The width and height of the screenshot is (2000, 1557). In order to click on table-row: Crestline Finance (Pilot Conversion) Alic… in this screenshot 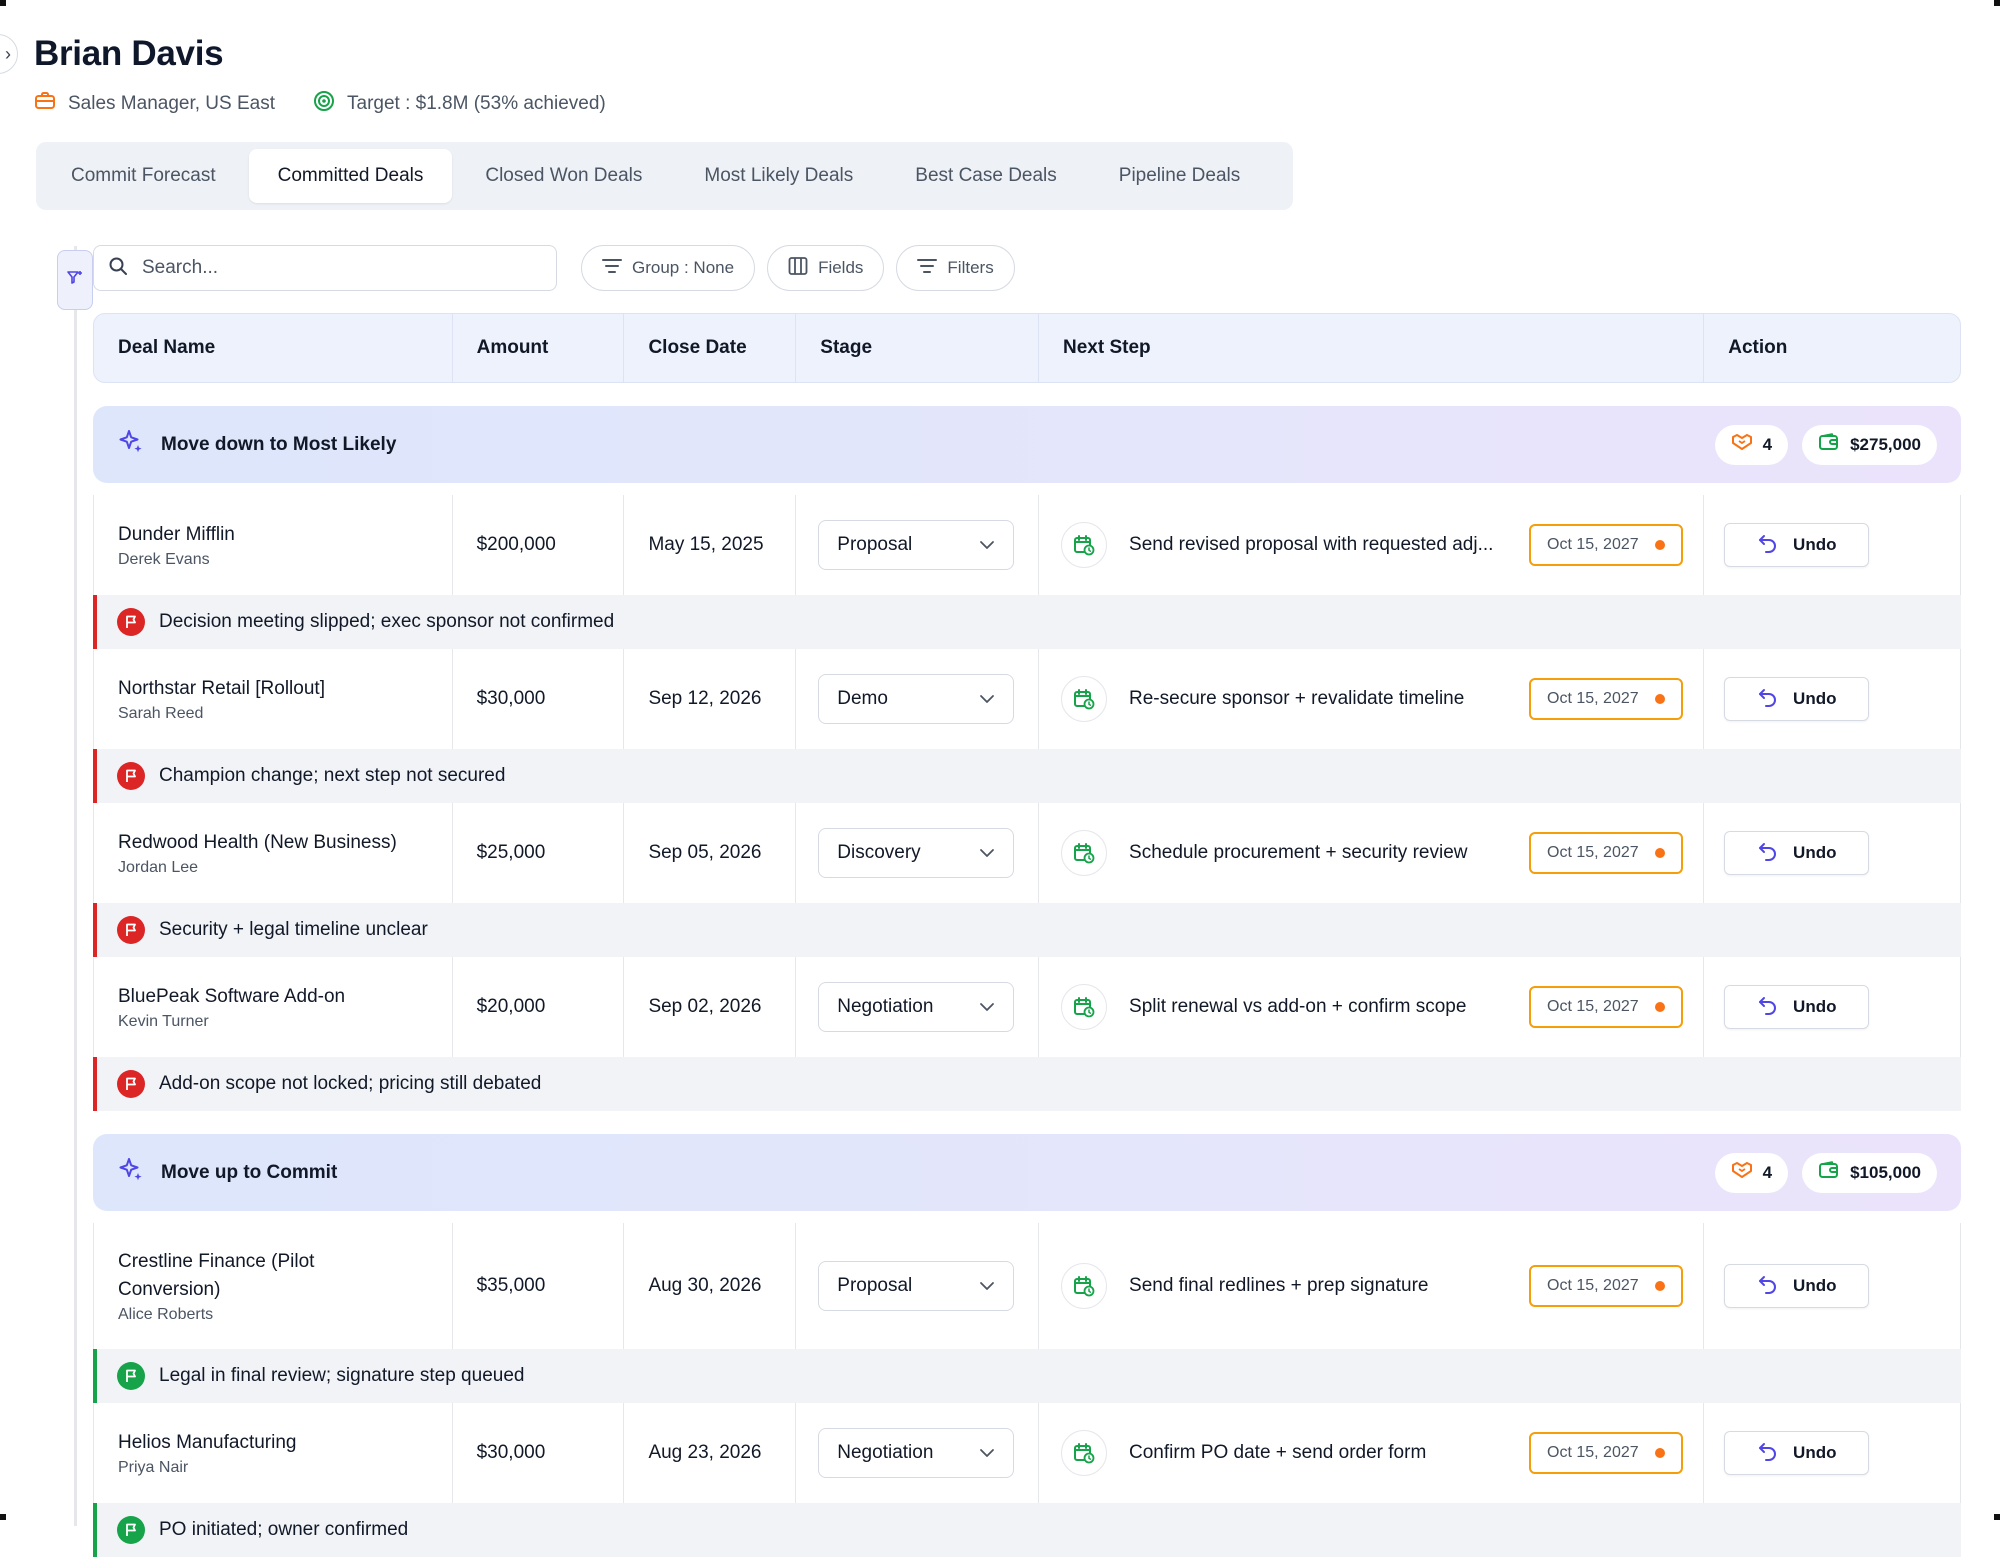, I will do `click(1027, 1286)`.